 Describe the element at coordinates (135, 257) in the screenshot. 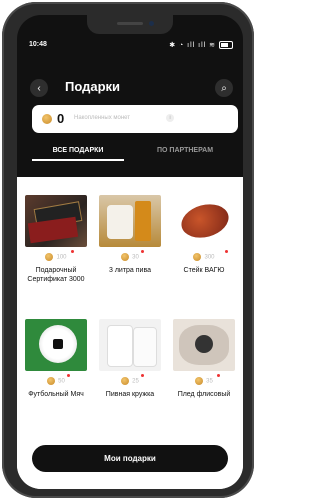

I see `gift-price-value: 30` at that location.